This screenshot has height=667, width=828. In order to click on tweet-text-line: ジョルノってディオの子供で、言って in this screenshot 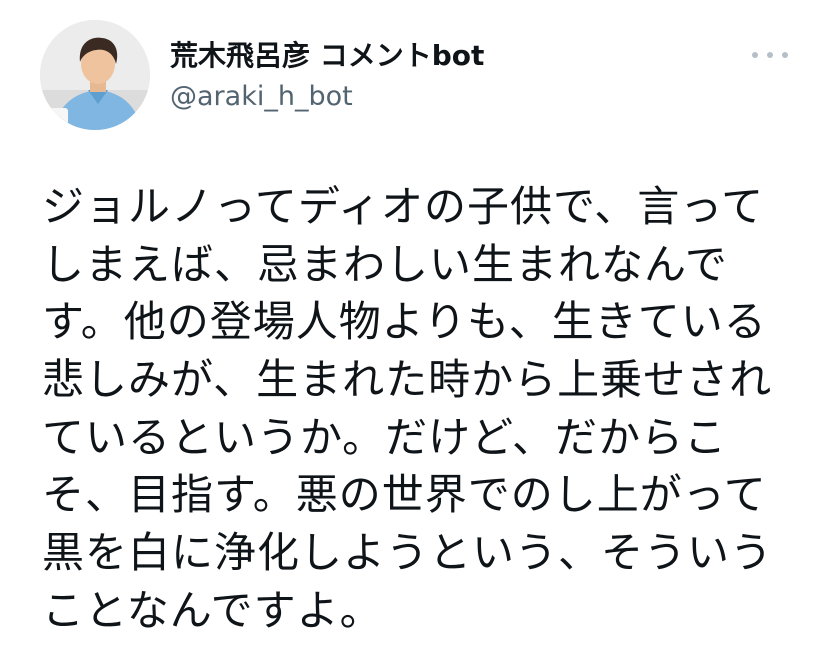, I will do `click(403, 206)`.